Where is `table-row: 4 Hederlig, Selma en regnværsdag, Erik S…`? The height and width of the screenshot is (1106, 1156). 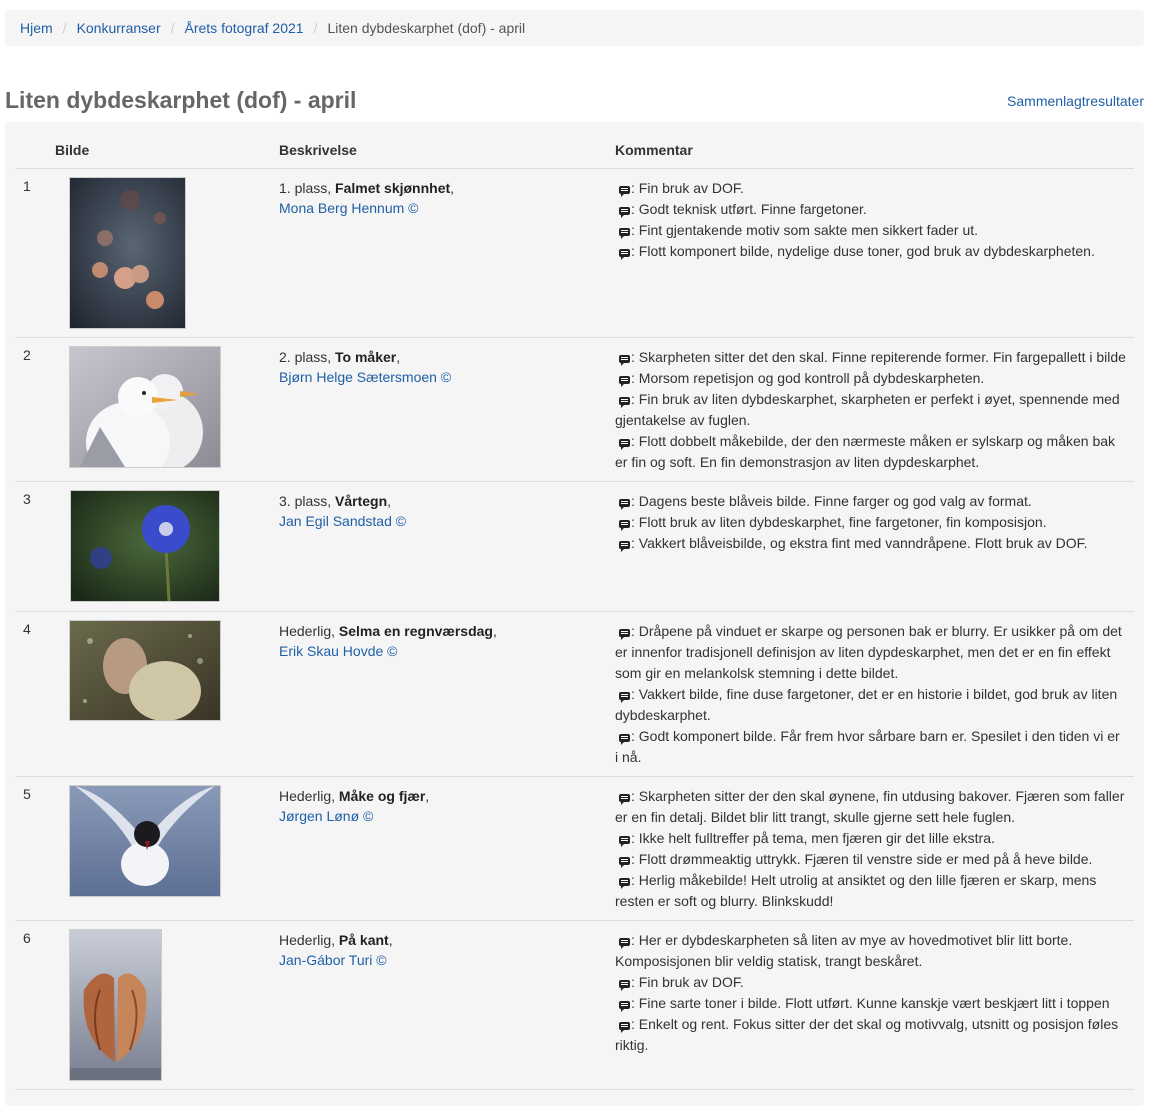 table-row: 4 Hederlig, Selma en regnværsdag, Erik S… is located at coordinates (574, 694).